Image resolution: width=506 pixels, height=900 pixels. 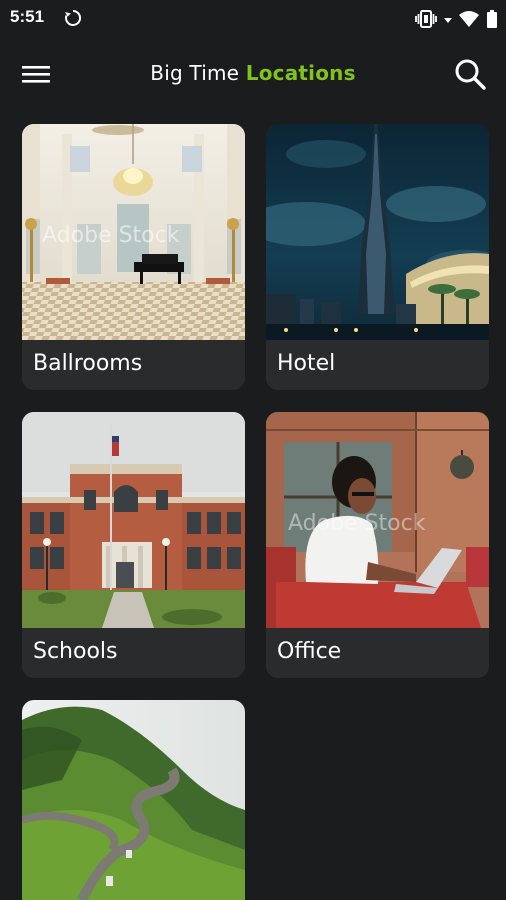 I want to click on category-card-hotel: Hotel, so click(x=377, y=257).